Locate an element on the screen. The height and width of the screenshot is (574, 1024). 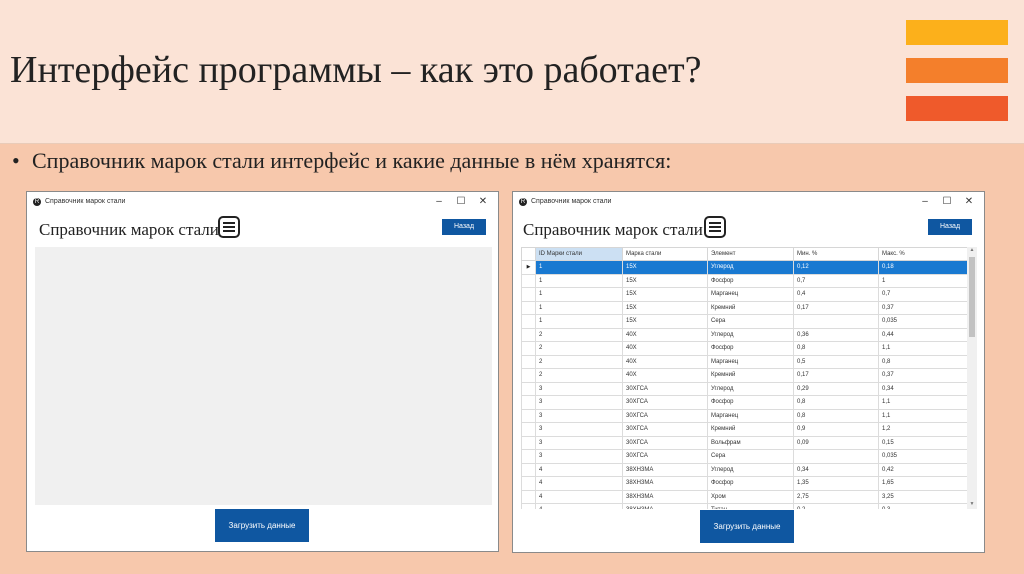
table-cell: 0,12 is located at coordinates (836, 267).